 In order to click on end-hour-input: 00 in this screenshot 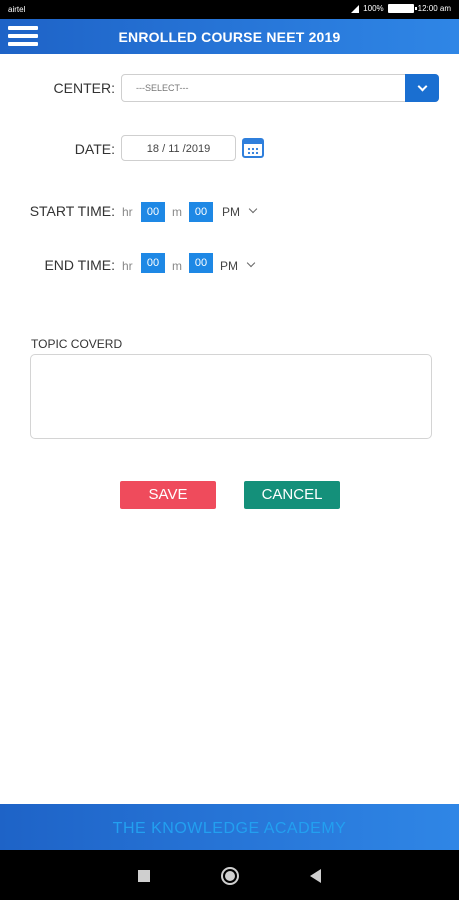, I will do `click(153, 263)`.